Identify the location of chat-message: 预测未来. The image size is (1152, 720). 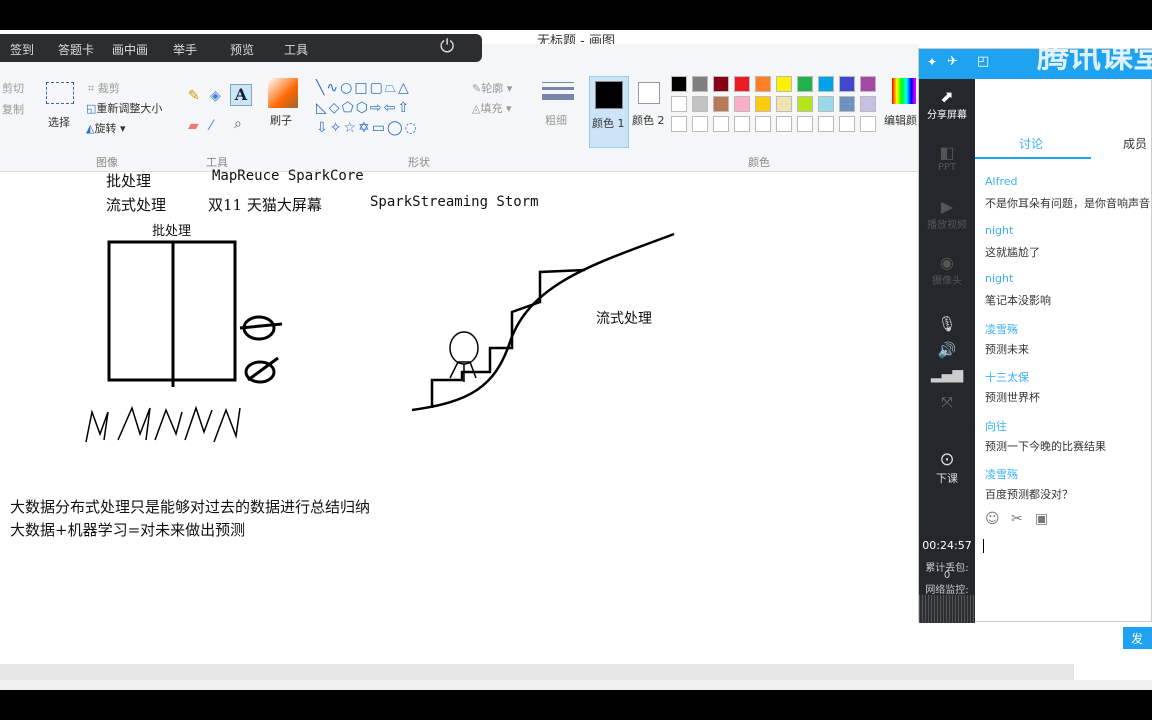
(1007, 349).